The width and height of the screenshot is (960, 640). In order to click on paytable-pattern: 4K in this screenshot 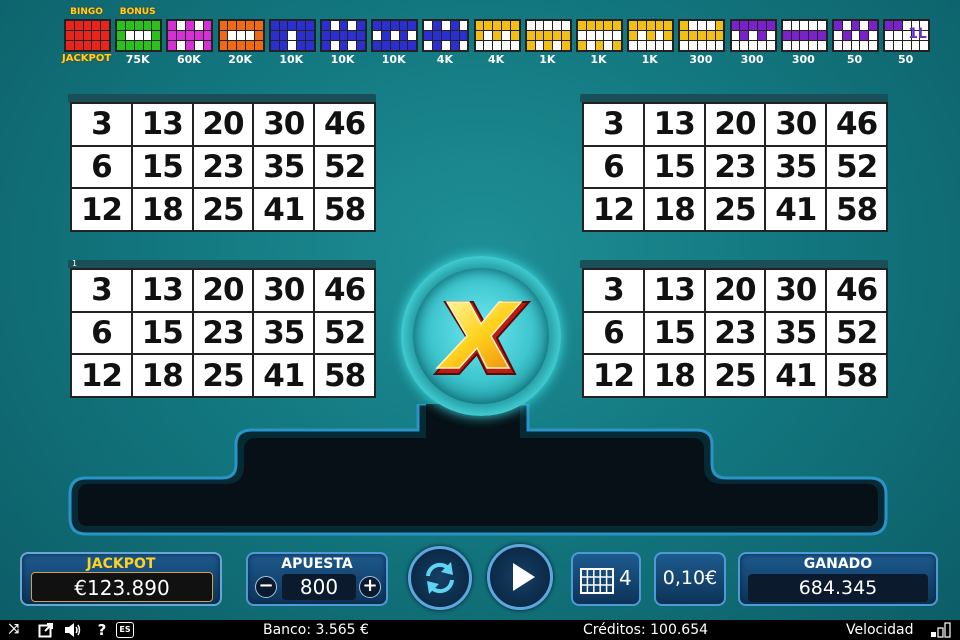, I will do `click(496, 37)`.